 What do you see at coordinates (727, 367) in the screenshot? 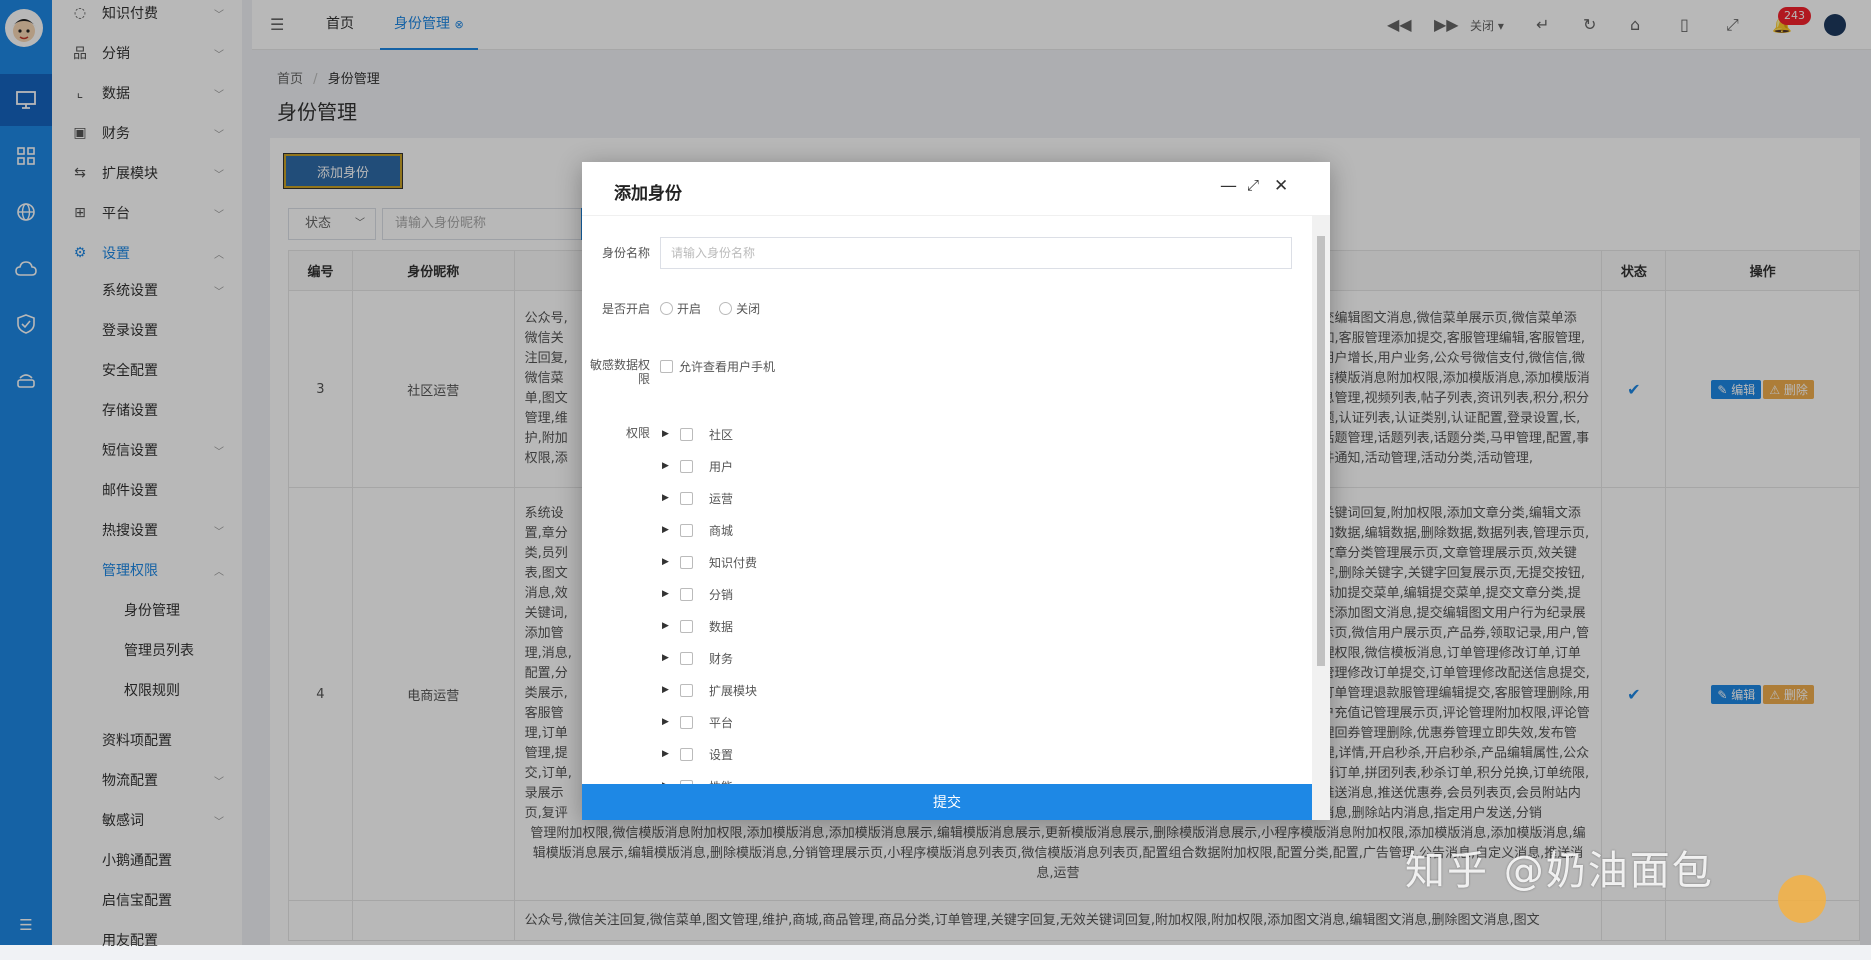
I see `checkbox-label: 允许查看用户手机` at bounding box center [727, 367].